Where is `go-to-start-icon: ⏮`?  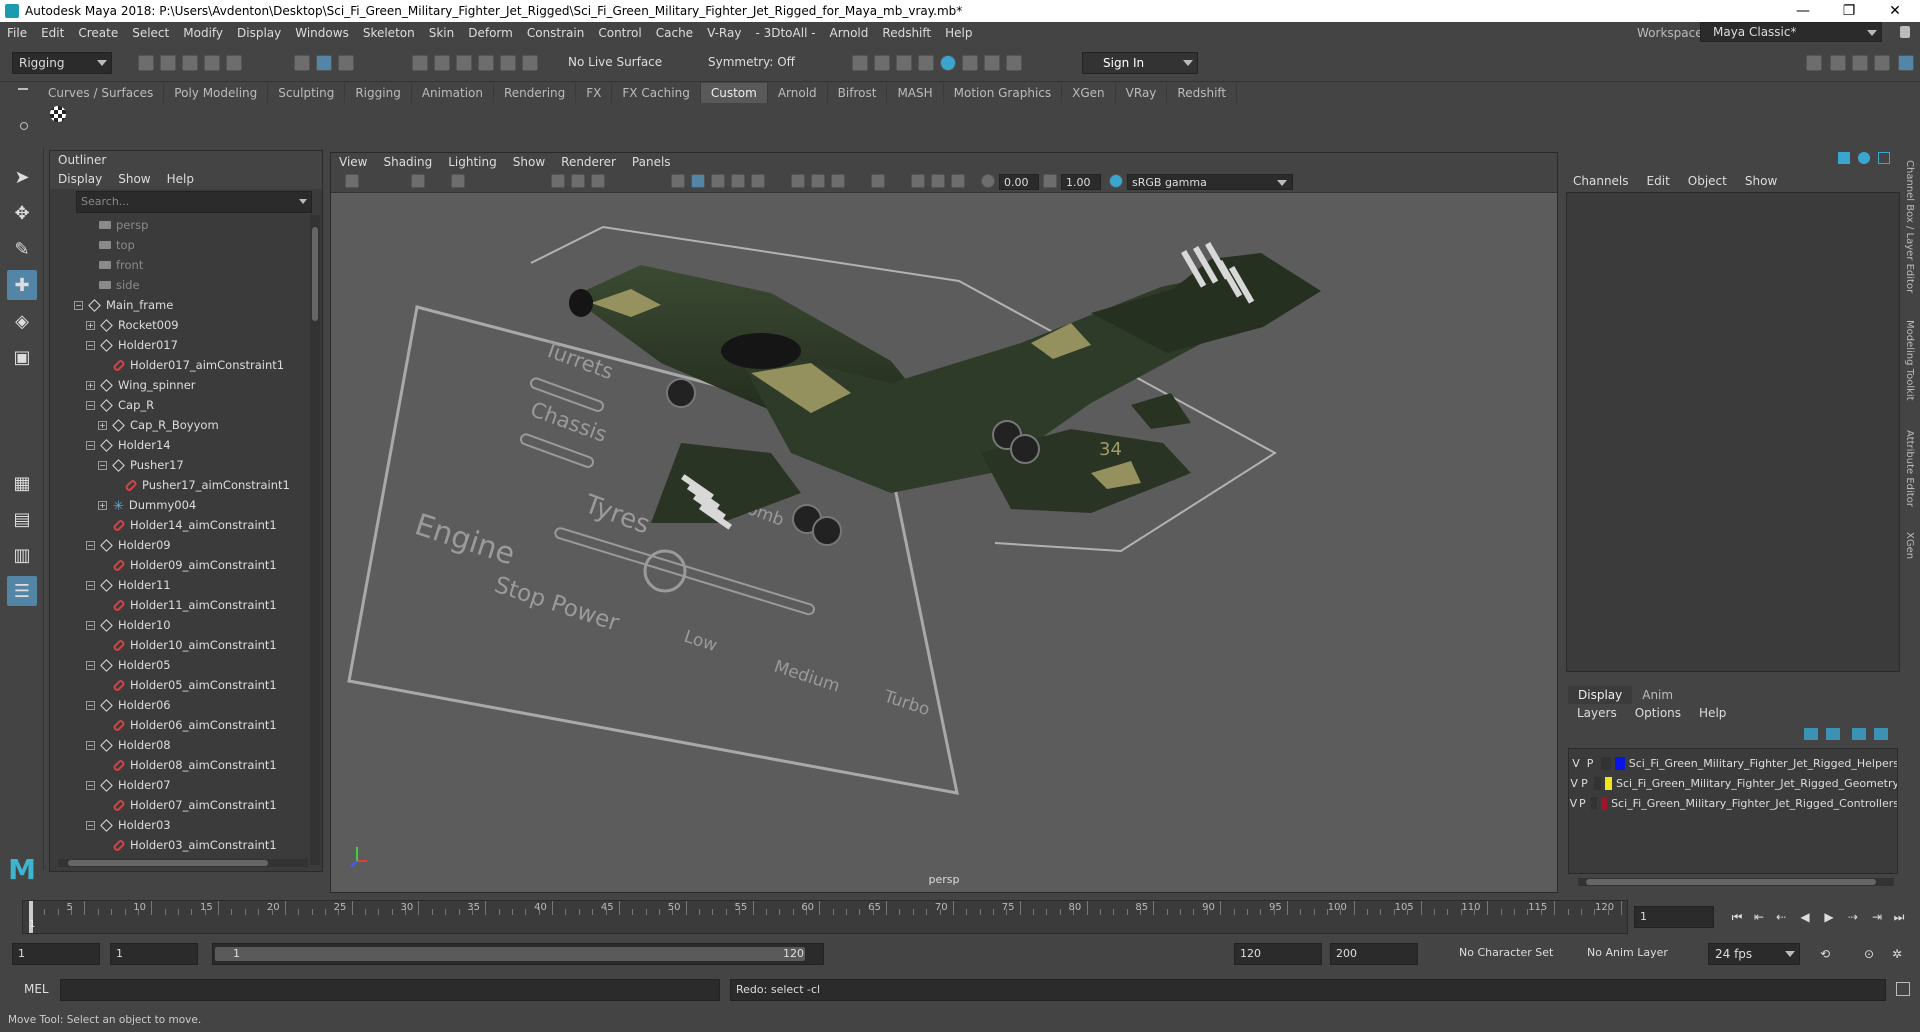
go-to-start-icon: ⏮ is located at coordinates (1737, 917).